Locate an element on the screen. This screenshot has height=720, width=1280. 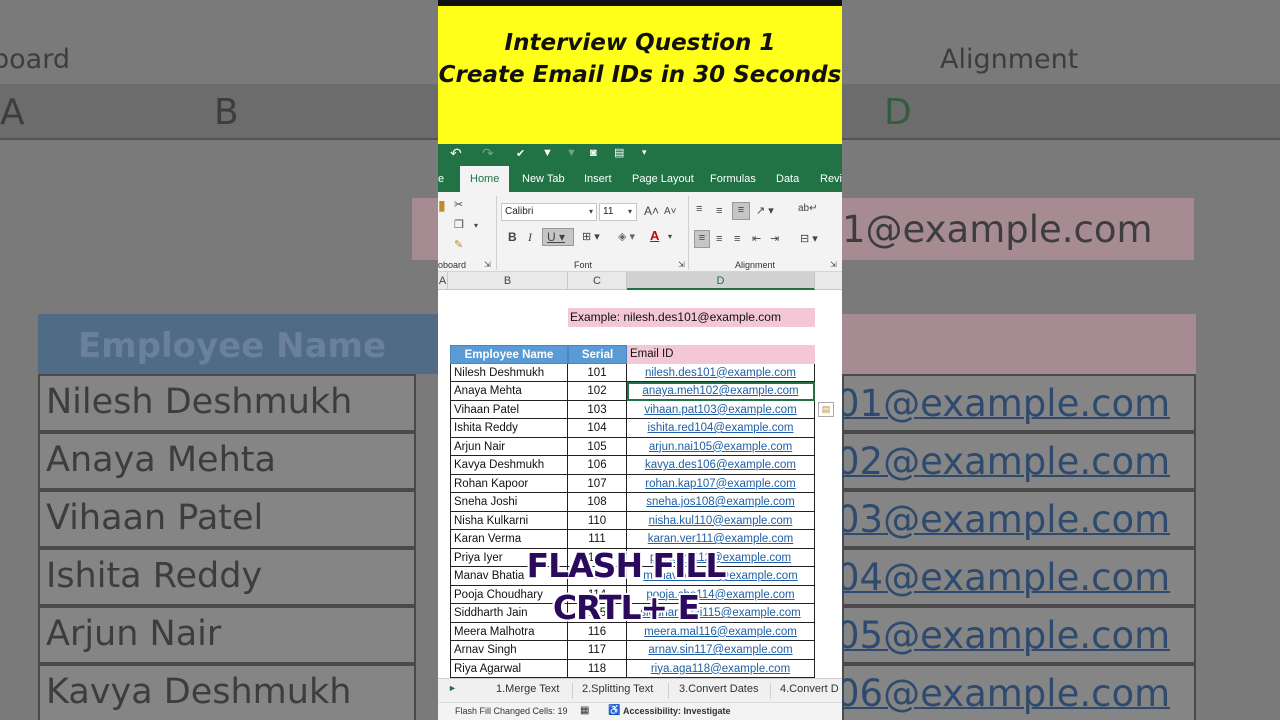
employee-name-cell: Arnav Singh is located at coordinates (509, 650).